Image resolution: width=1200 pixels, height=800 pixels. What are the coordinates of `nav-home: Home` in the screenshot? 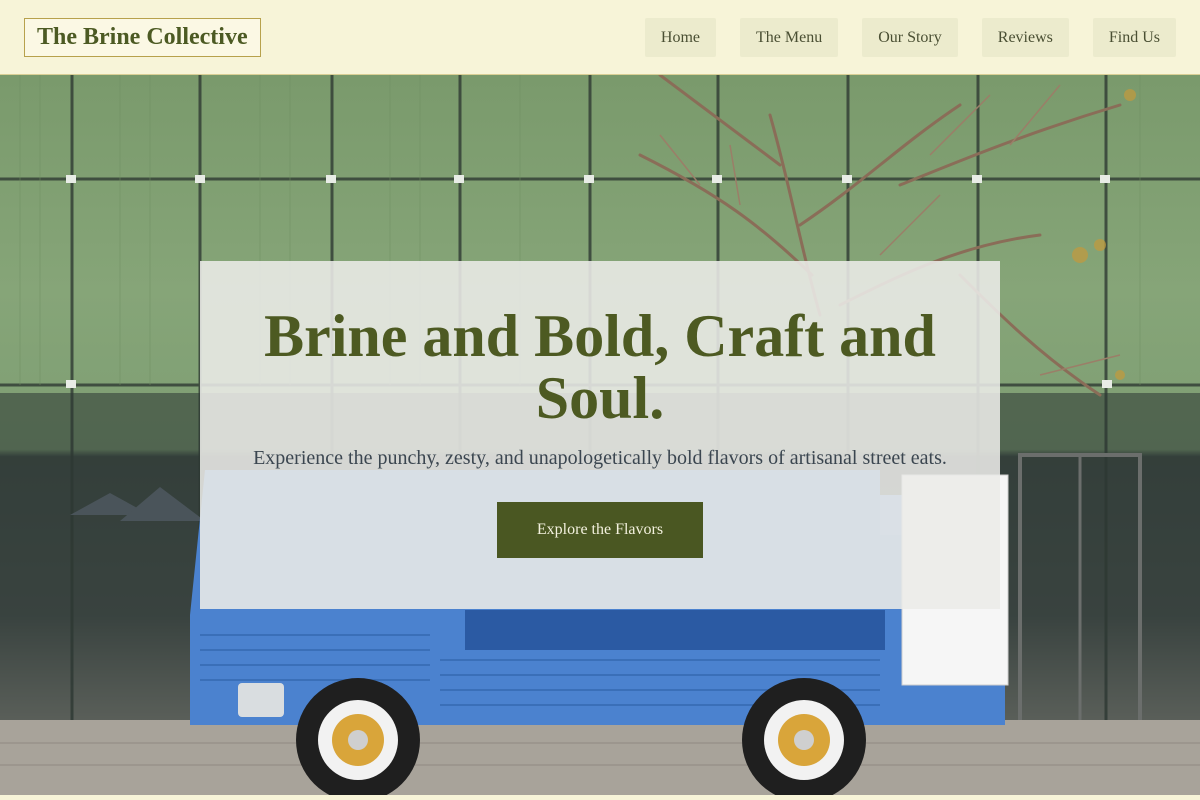 It's located at (680, 37).